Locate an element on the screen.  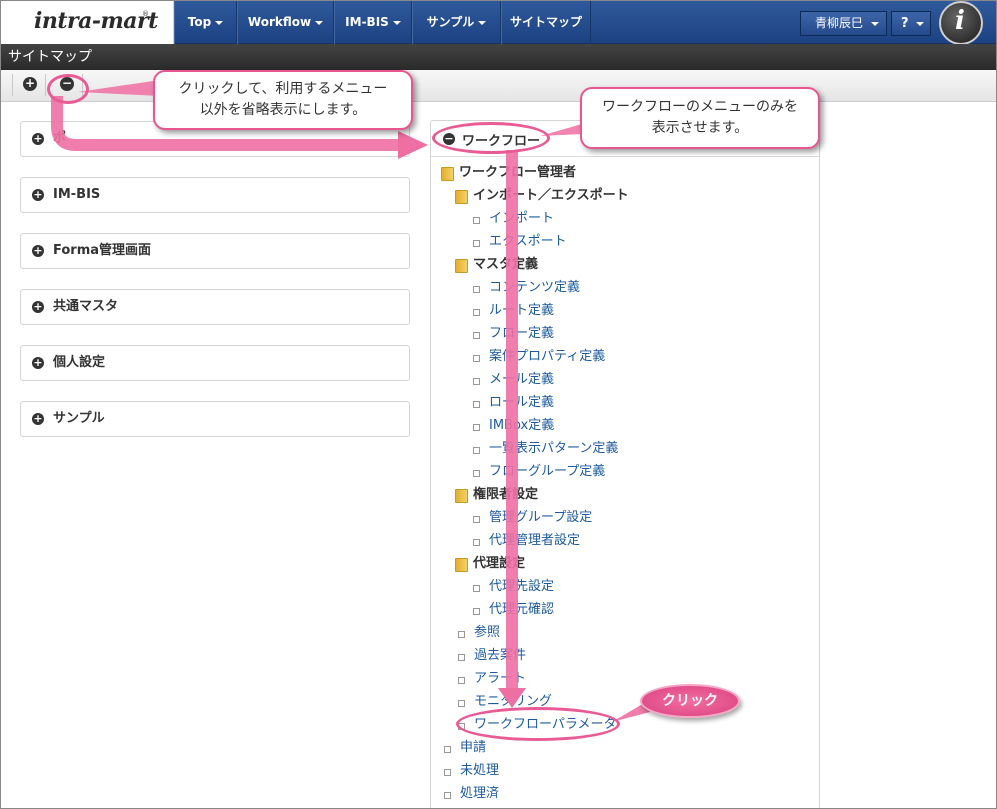
tree-link-proxy-admin-settings: 代理管理者設定 is located at coordinates (526, 541).